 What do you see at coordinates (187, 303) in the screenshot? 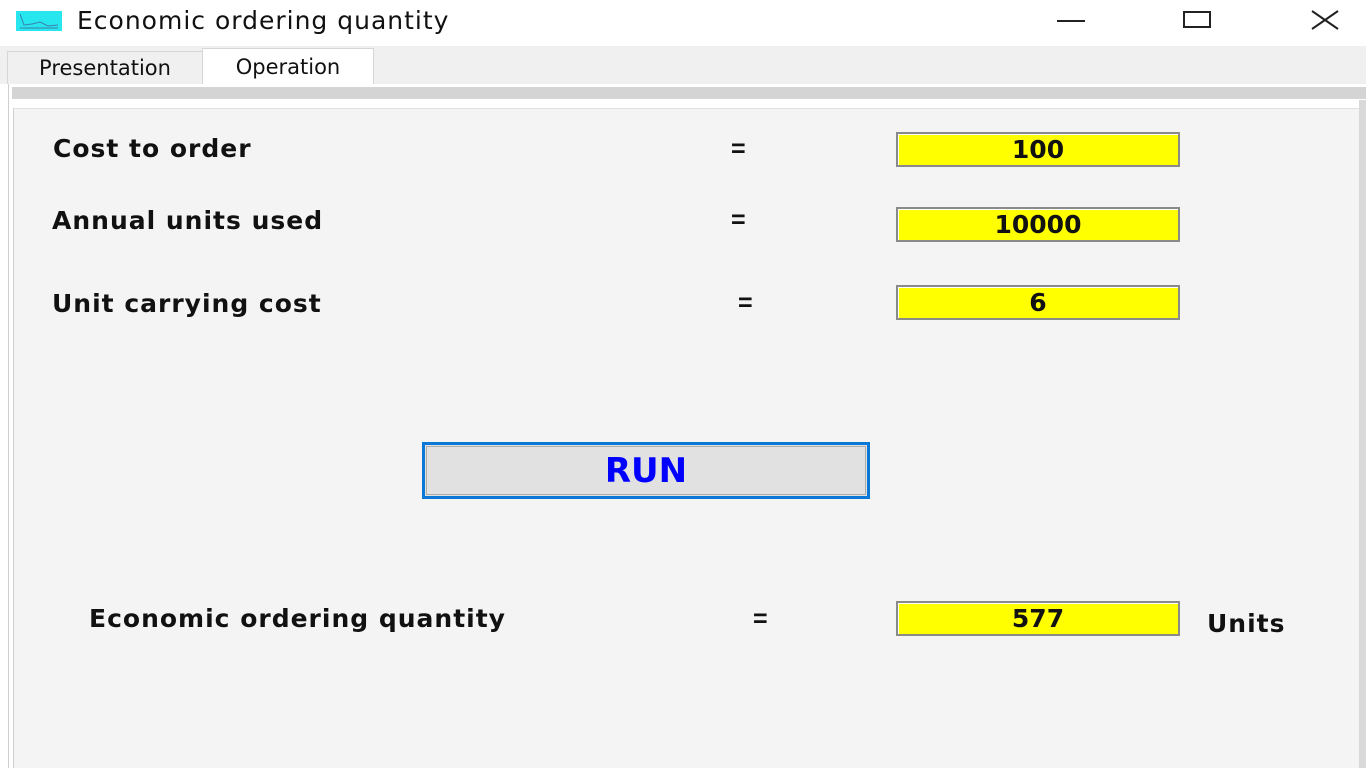
I see `unit-carrying-cost-label: Unit carrying cost` at bounding box center [187, 303].